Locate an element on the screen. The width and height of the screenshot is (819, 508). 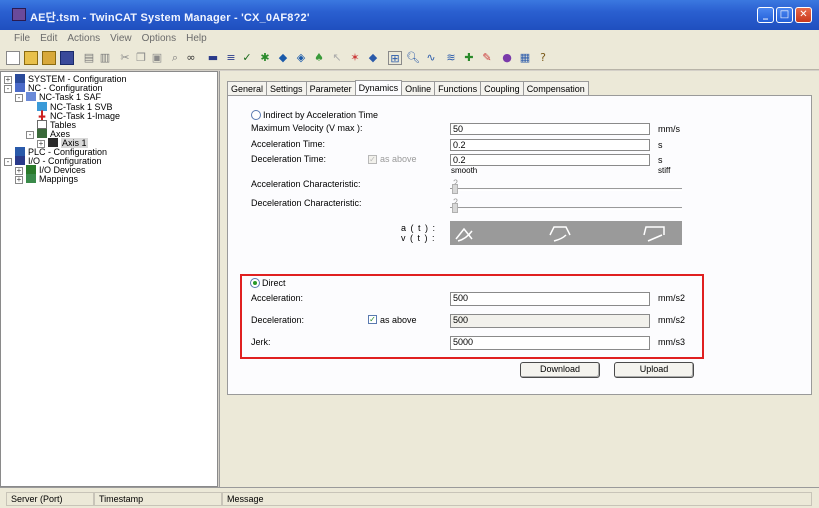
stop-icon: ✶ is located at coordinates (355, 58).